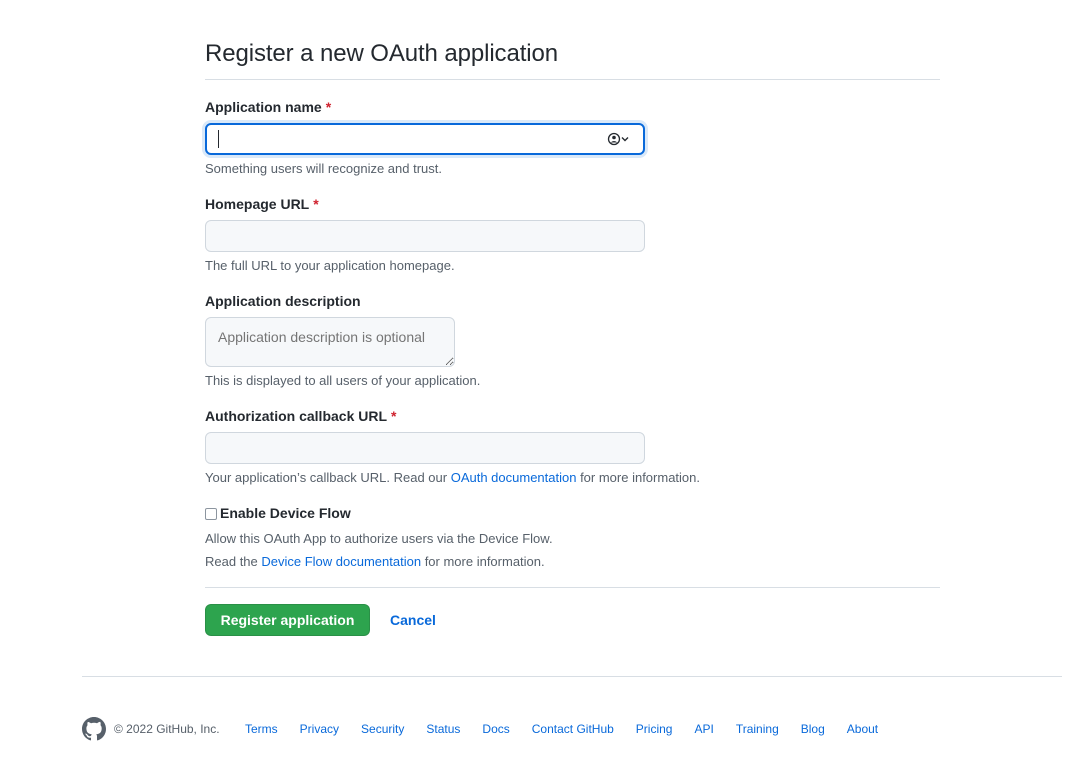  Describe the element at coordinates (261, 729) in the screenshot. I see `footer-link-terms: Terms` at that location.